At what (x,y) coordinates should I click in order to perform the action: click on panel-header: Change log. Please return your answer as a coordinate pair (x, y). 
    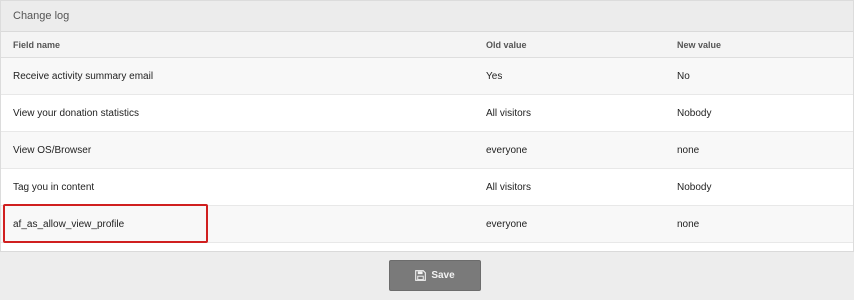
    Looking at the image, I should click on (427, 16).